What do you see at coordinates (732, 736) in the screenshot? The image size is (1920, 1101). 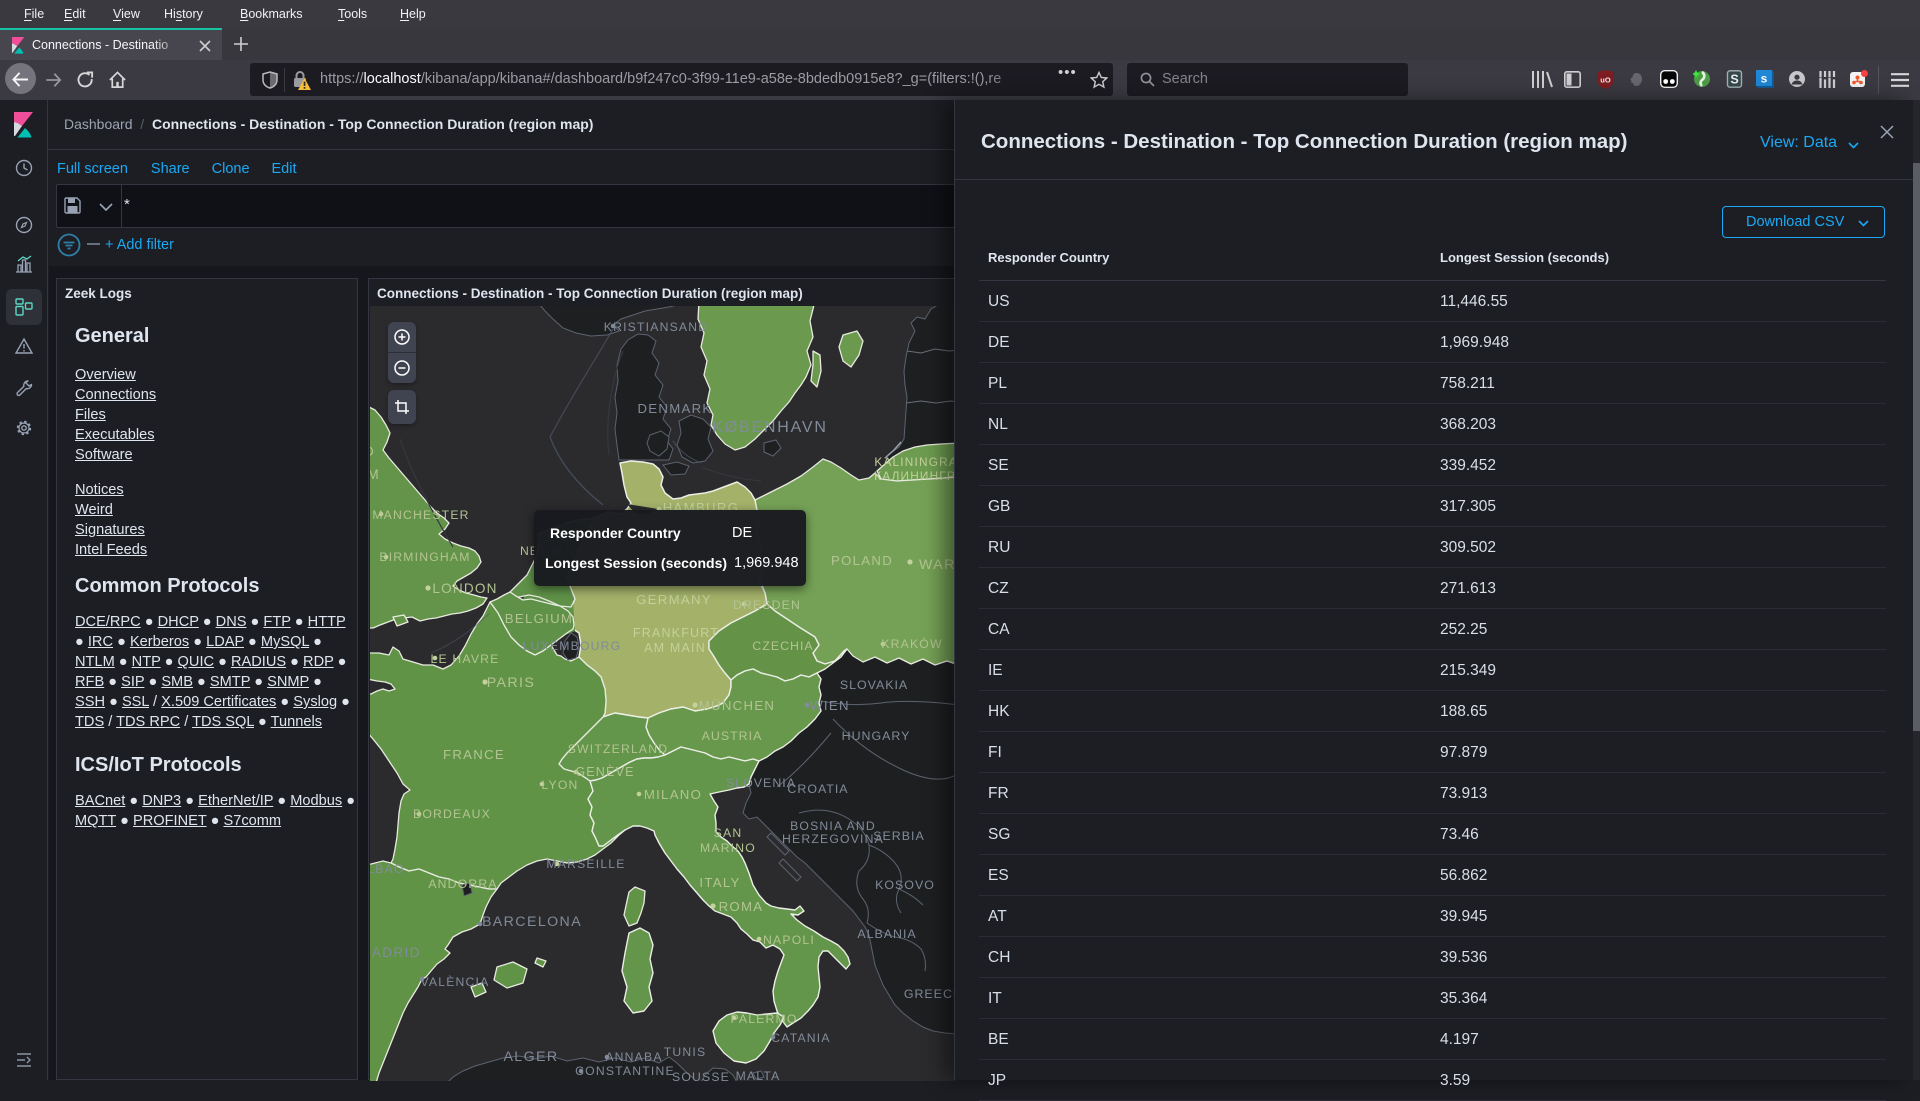 I see `svg-text: AUSTRIA` at bounding box center [732, 736].